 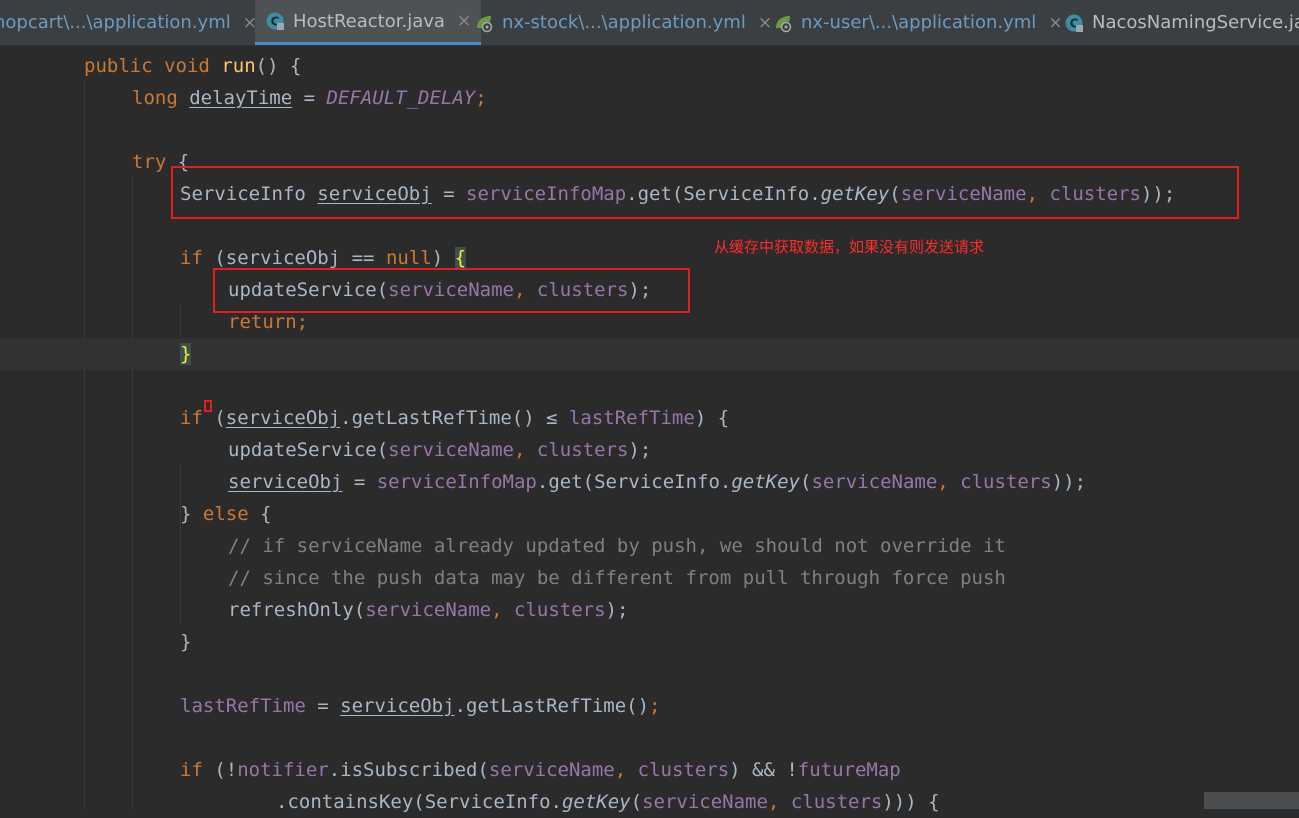 I want to click on horizontal-scrollbar-thumb, so click(x=1251, y=800).